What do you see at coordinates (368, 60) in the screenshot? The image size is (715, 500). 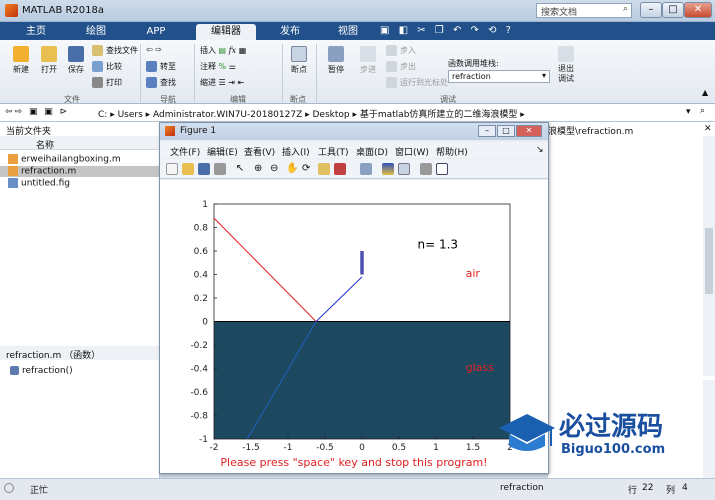 I see `step-button: 步进` at bounding box center [368, 60].